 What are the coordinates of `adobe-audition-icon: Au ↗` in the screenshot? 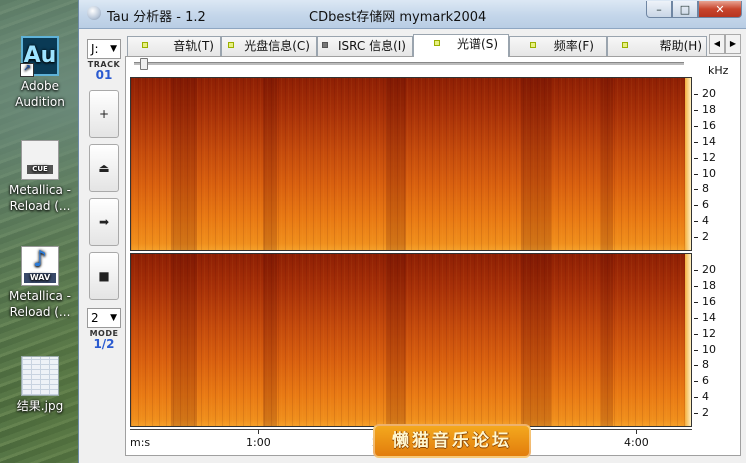 It's located at (39, 56).